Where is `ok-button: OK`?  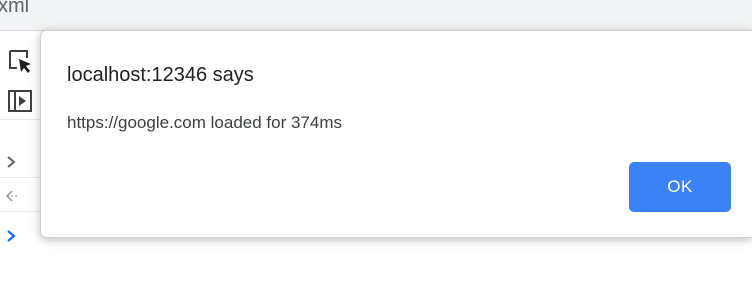
ok-button: OK is located at coordinates (680, 187).